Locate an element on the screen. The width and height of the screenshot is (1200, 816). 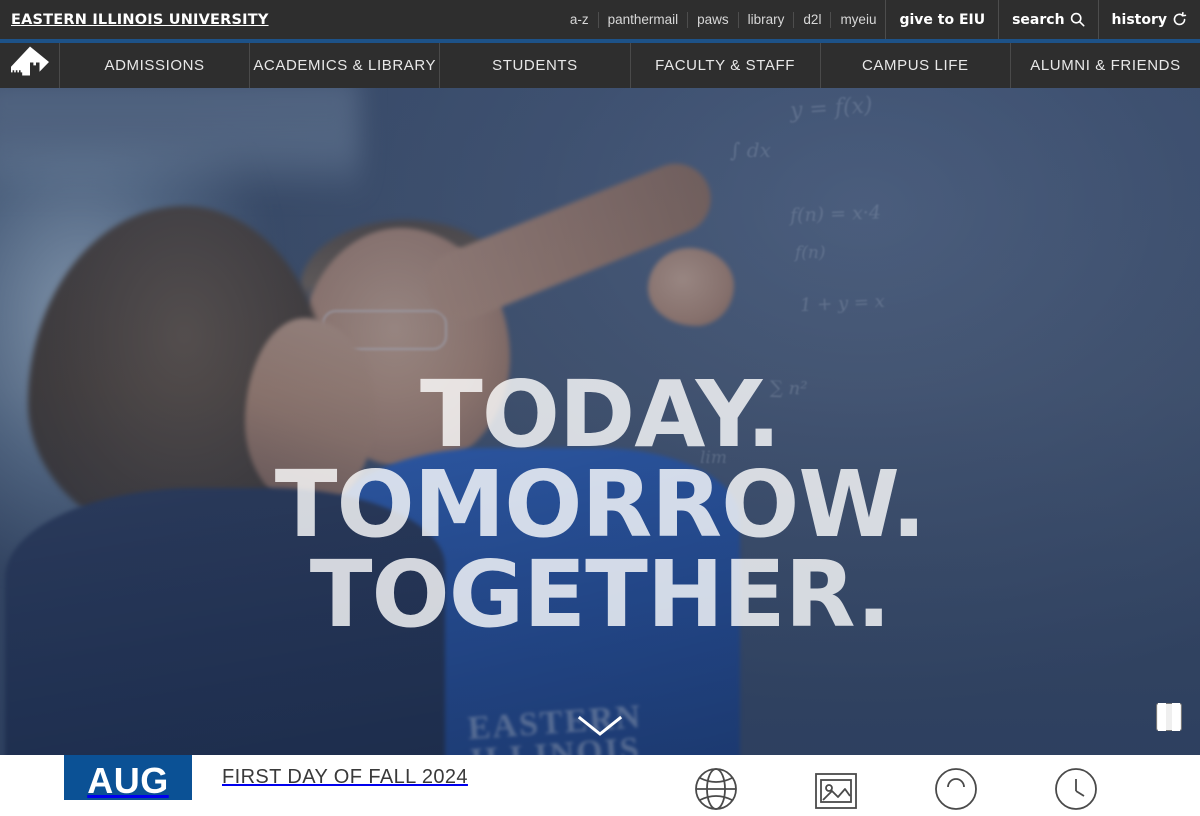
utility-action-group: give to EIU search history is located at coordinates (1042, 19).